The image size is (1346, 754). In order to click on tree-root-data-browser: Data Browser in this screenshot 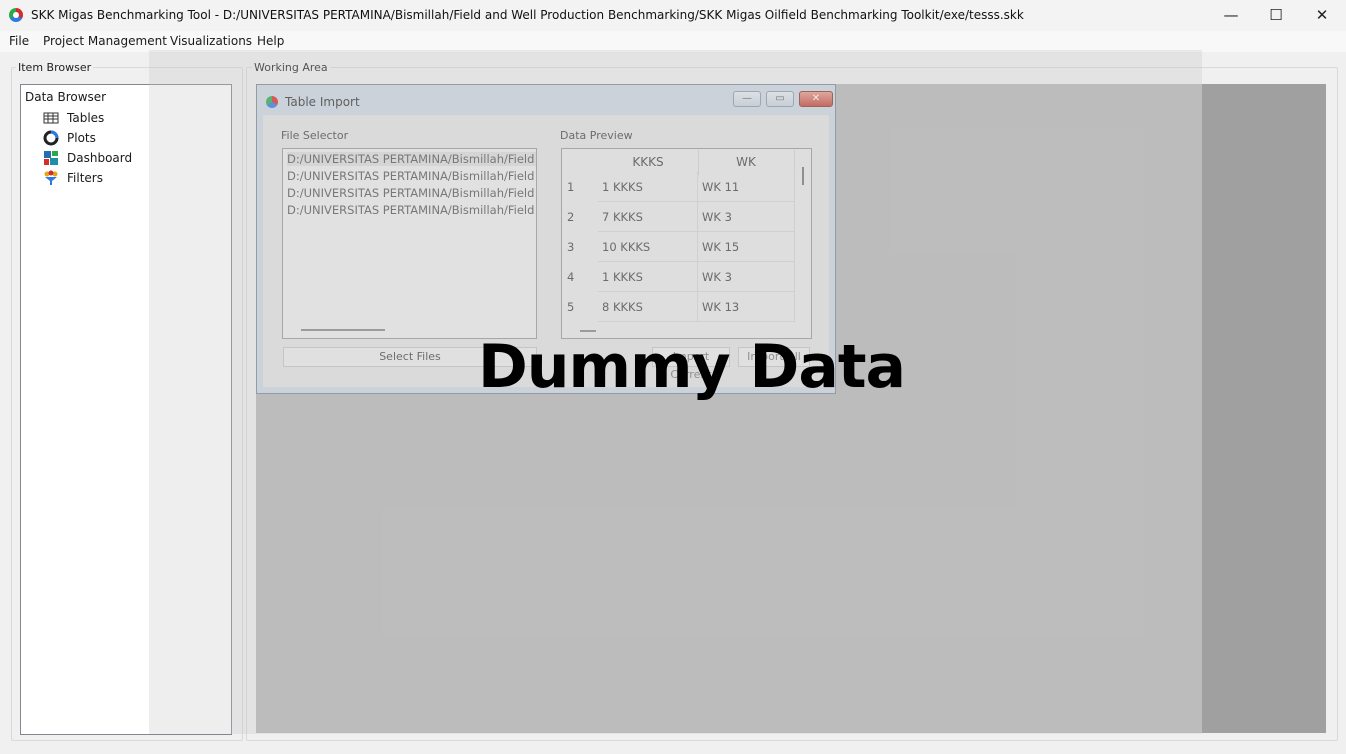, I will do `click(65, 97)`.